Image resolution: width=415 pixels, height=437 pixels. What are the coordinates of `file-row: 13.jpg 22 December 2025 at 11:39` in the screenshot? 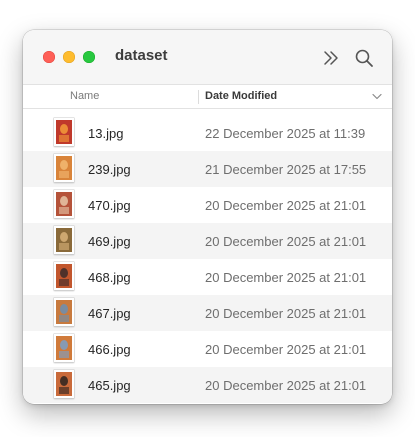 It's located at (207, 133).